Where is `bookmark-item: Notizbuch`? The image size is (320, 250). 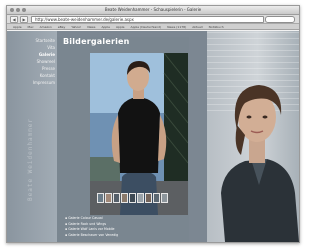 bookmark-item: Notizbuch is located at coordinates (216, 26).